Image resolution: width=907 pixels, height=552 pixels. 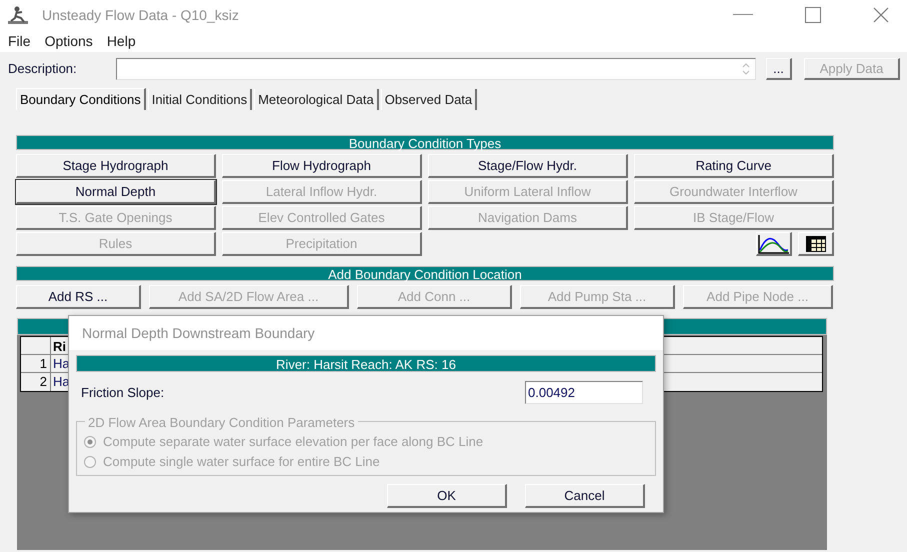 I want to click on column-header: Ri, so click(x=59, y=346).